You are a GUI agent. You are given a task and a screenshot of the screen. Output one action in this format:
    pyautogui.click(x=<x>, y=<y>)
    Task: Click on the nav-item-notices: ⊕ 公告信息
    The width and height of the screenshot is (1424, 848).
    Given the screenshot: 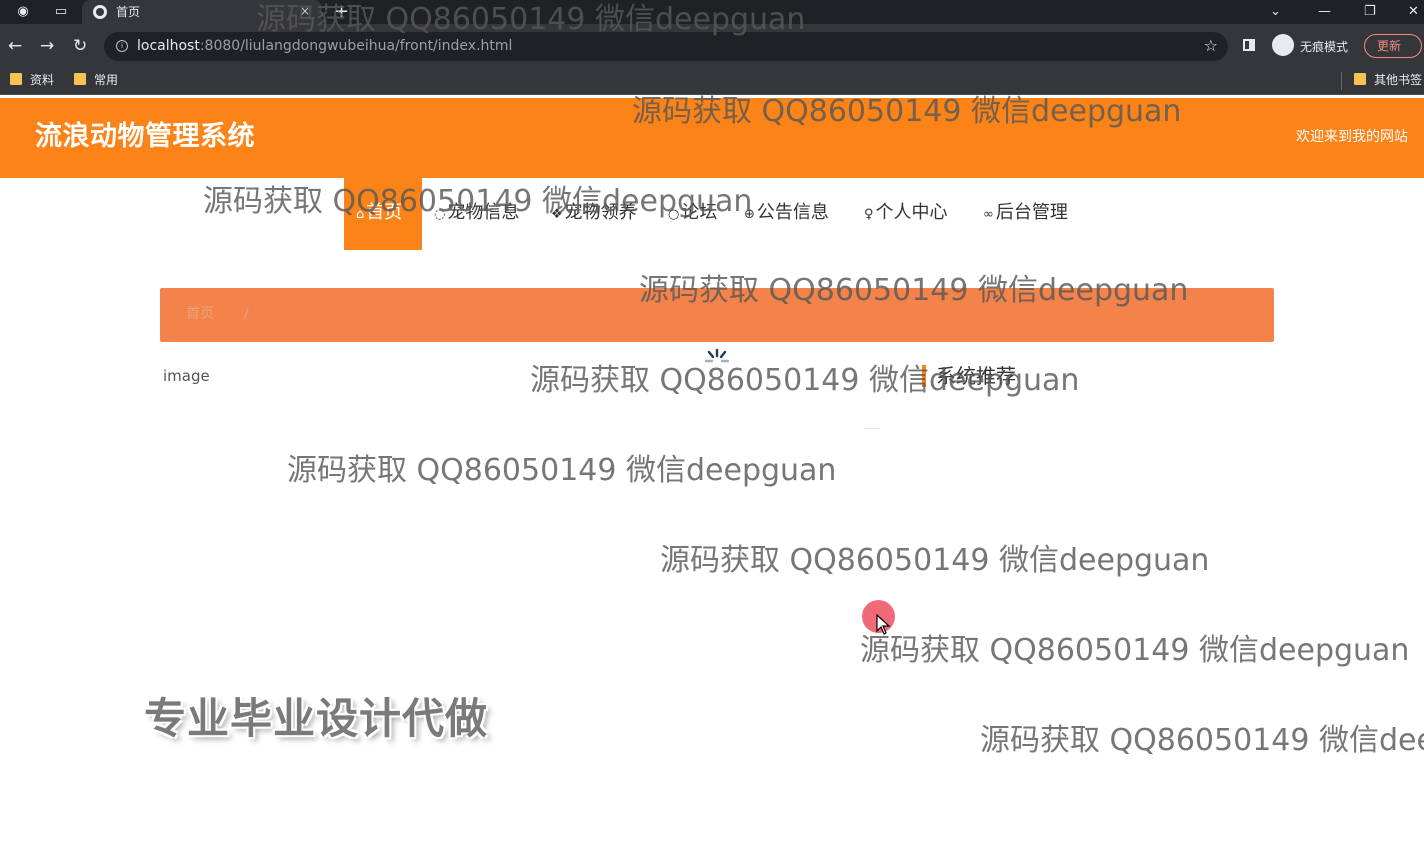 What is the action you would take?
    pyautogui.click(x=786, y=214)
    